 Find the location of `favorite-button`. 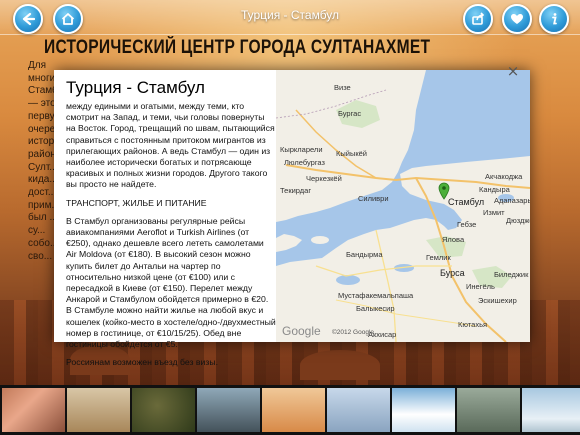

favorite-button is located at coordinates (517, 19).